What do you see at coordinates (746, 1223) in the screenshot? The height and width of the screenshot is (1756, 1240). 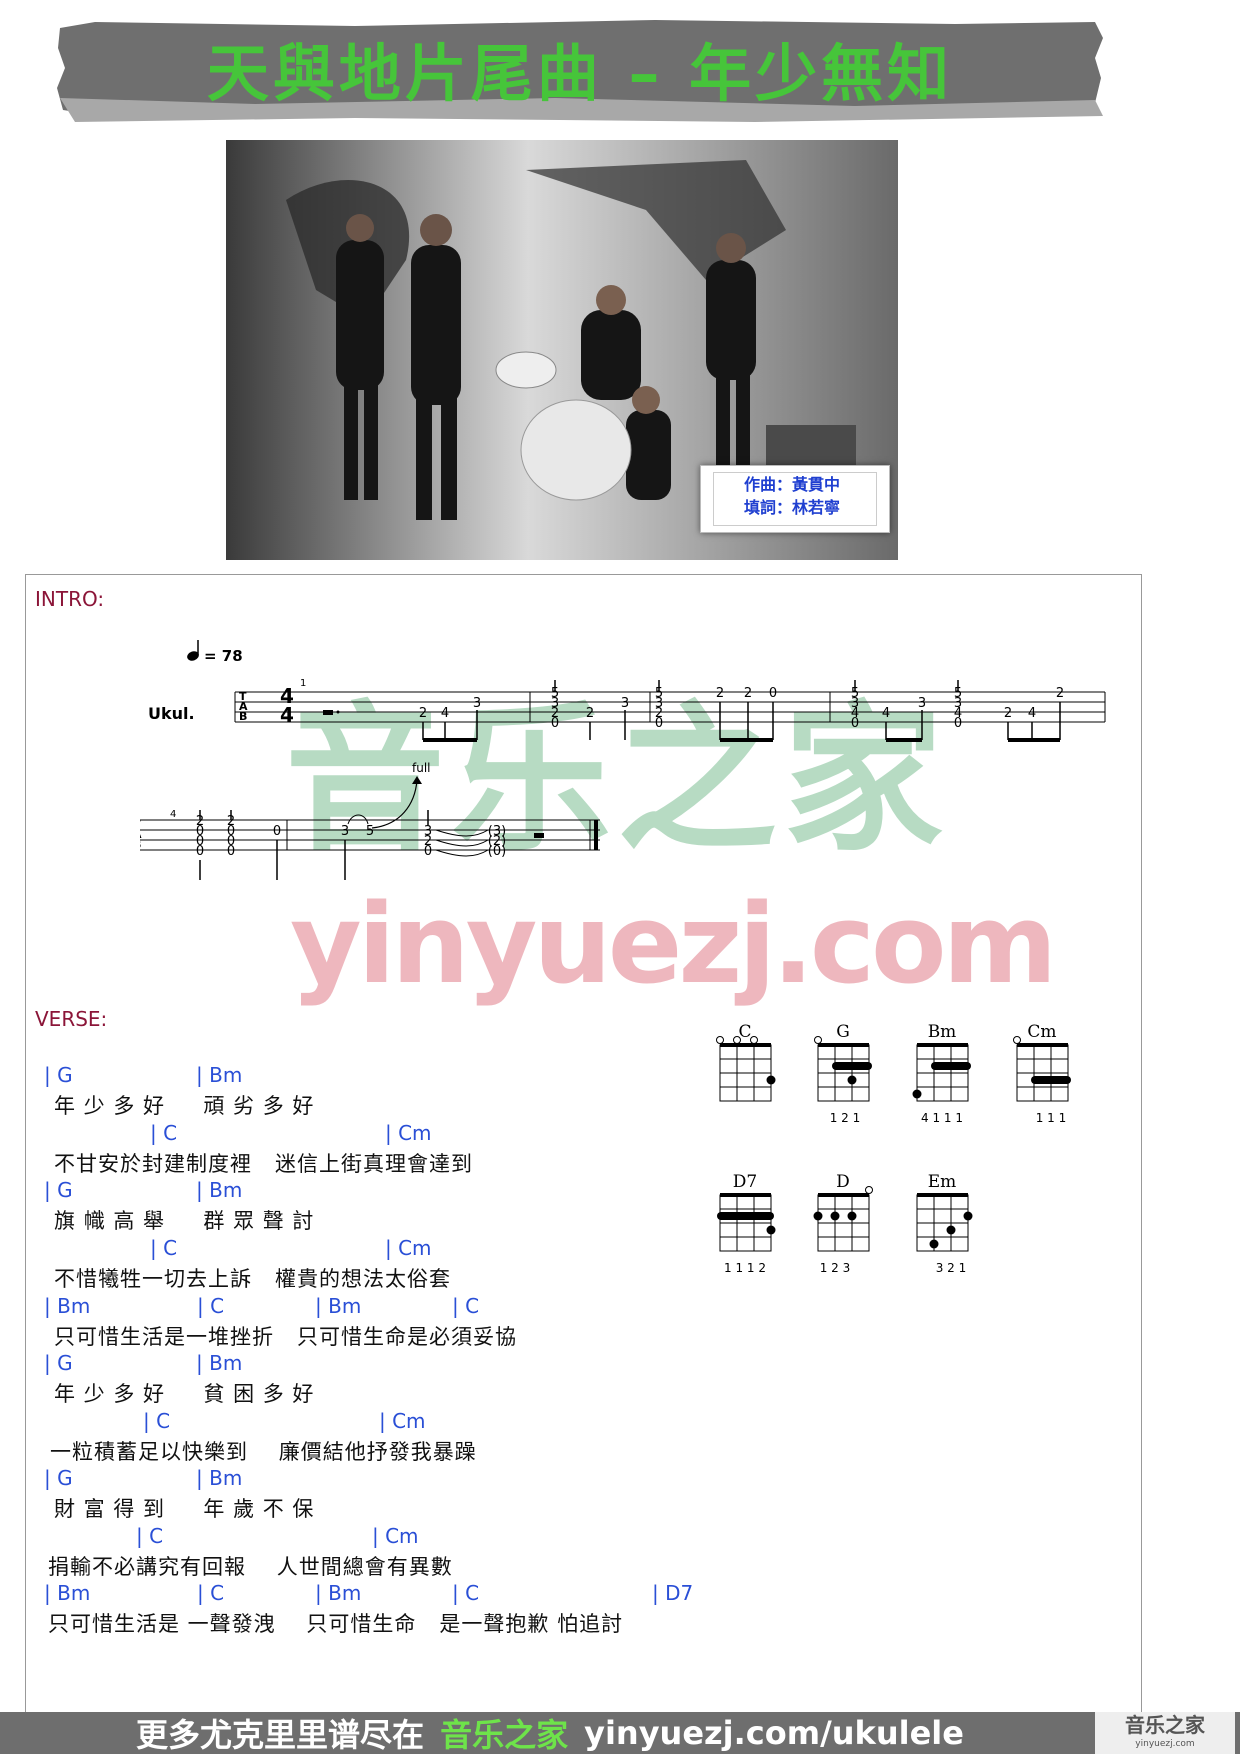 I see `chord-diagram-d7: D7 1 1 1 2` at bounding box center [746, 1223].